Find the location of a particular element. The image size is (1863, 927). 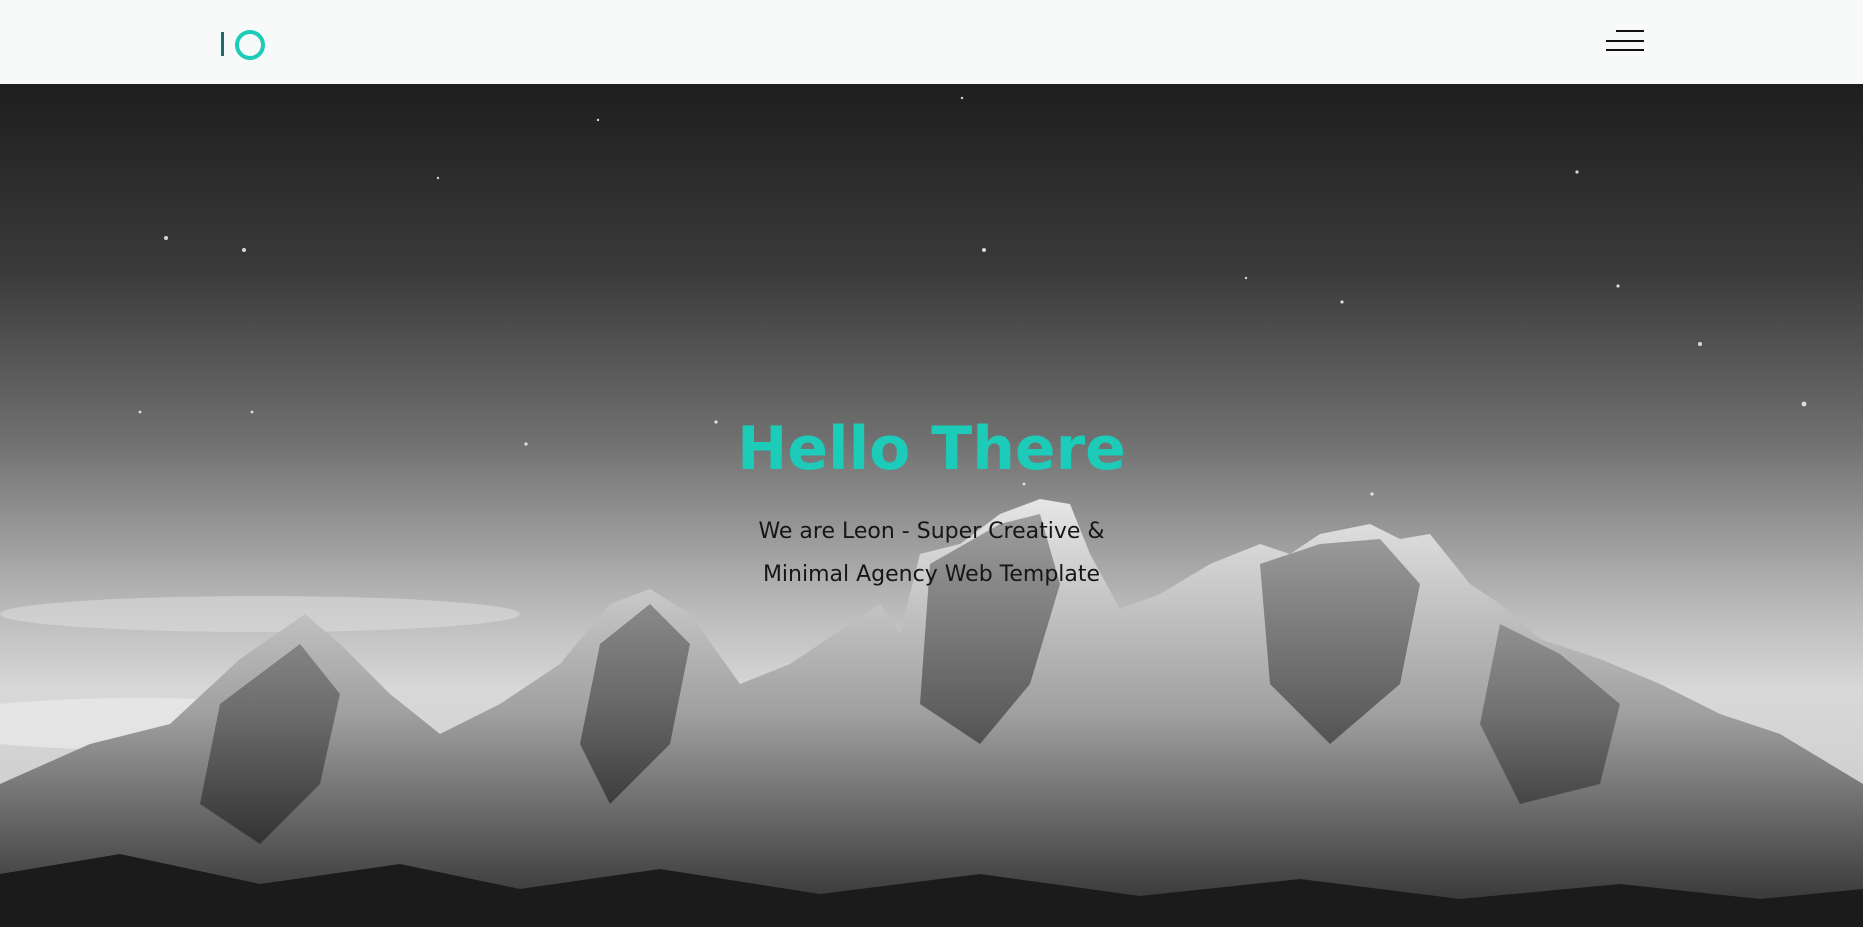

logo-ring-mark is located at coordinates (250, 45).